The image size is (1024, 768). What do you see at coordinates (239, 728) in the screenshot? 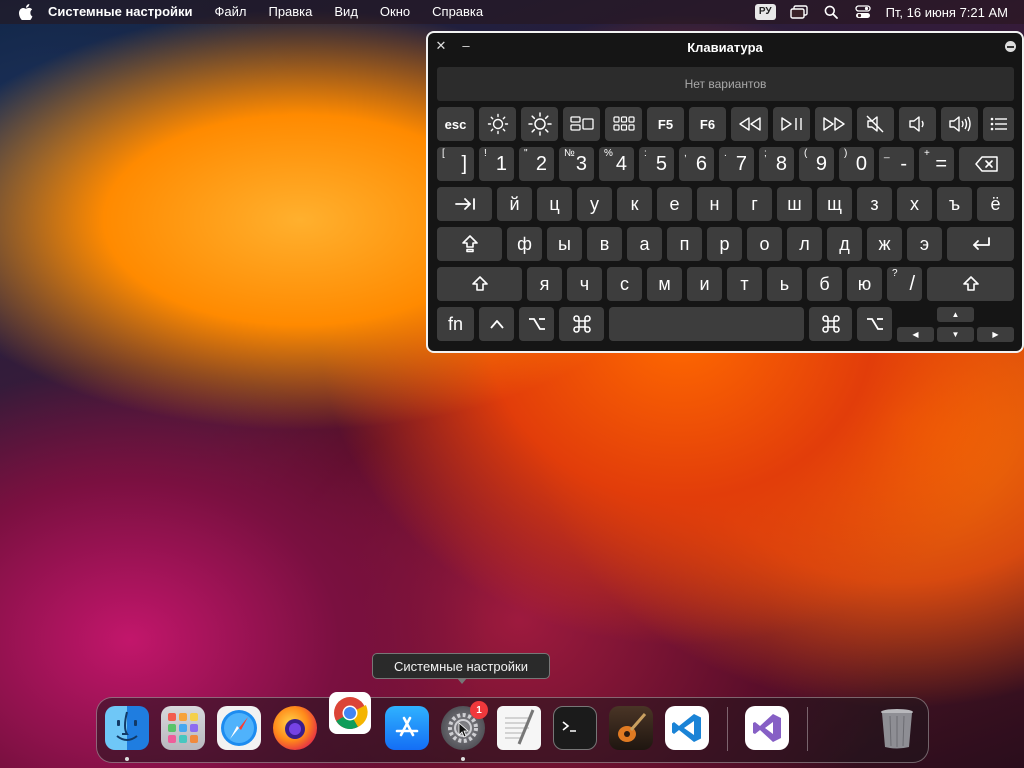
I see `safari-icon` at bounding box center [239, 728].